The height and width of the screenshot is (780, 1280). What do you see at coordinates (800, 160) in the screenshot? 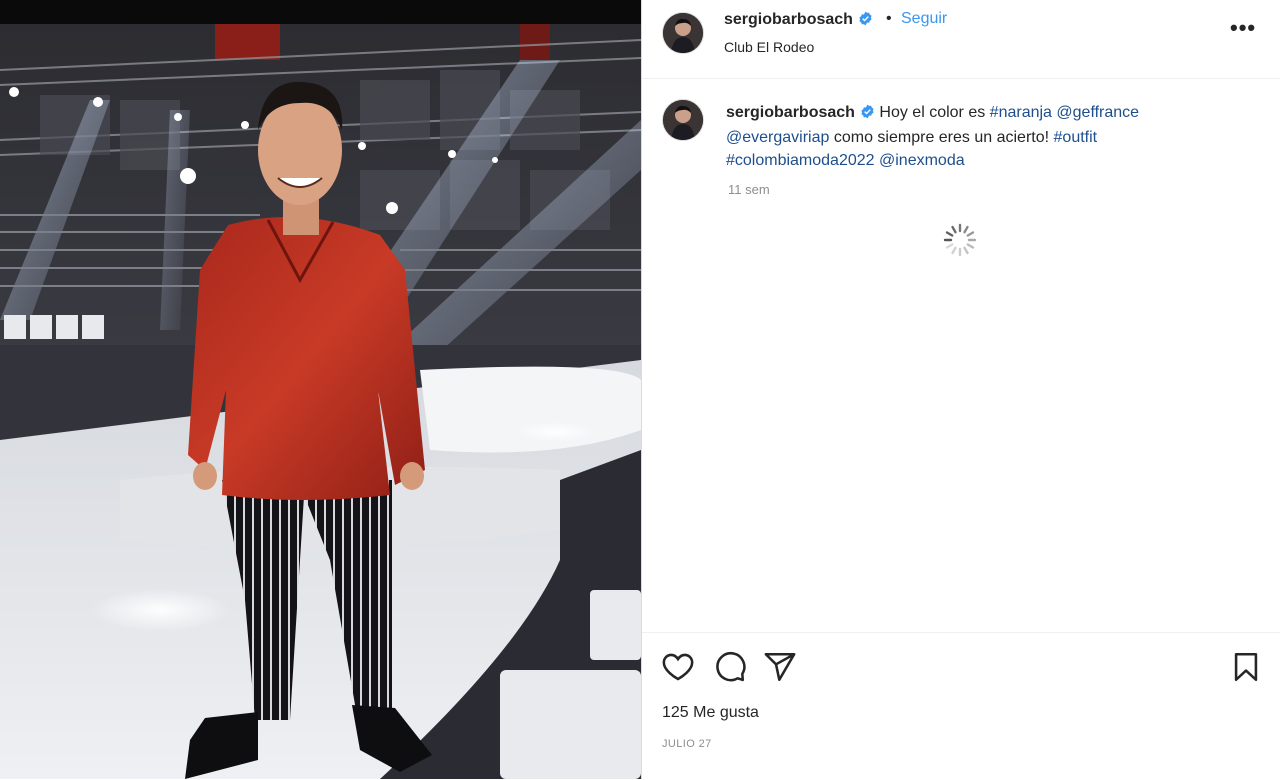
I see `hashtag-link: #colombiamoda2022` at bounding box center [800, 160].